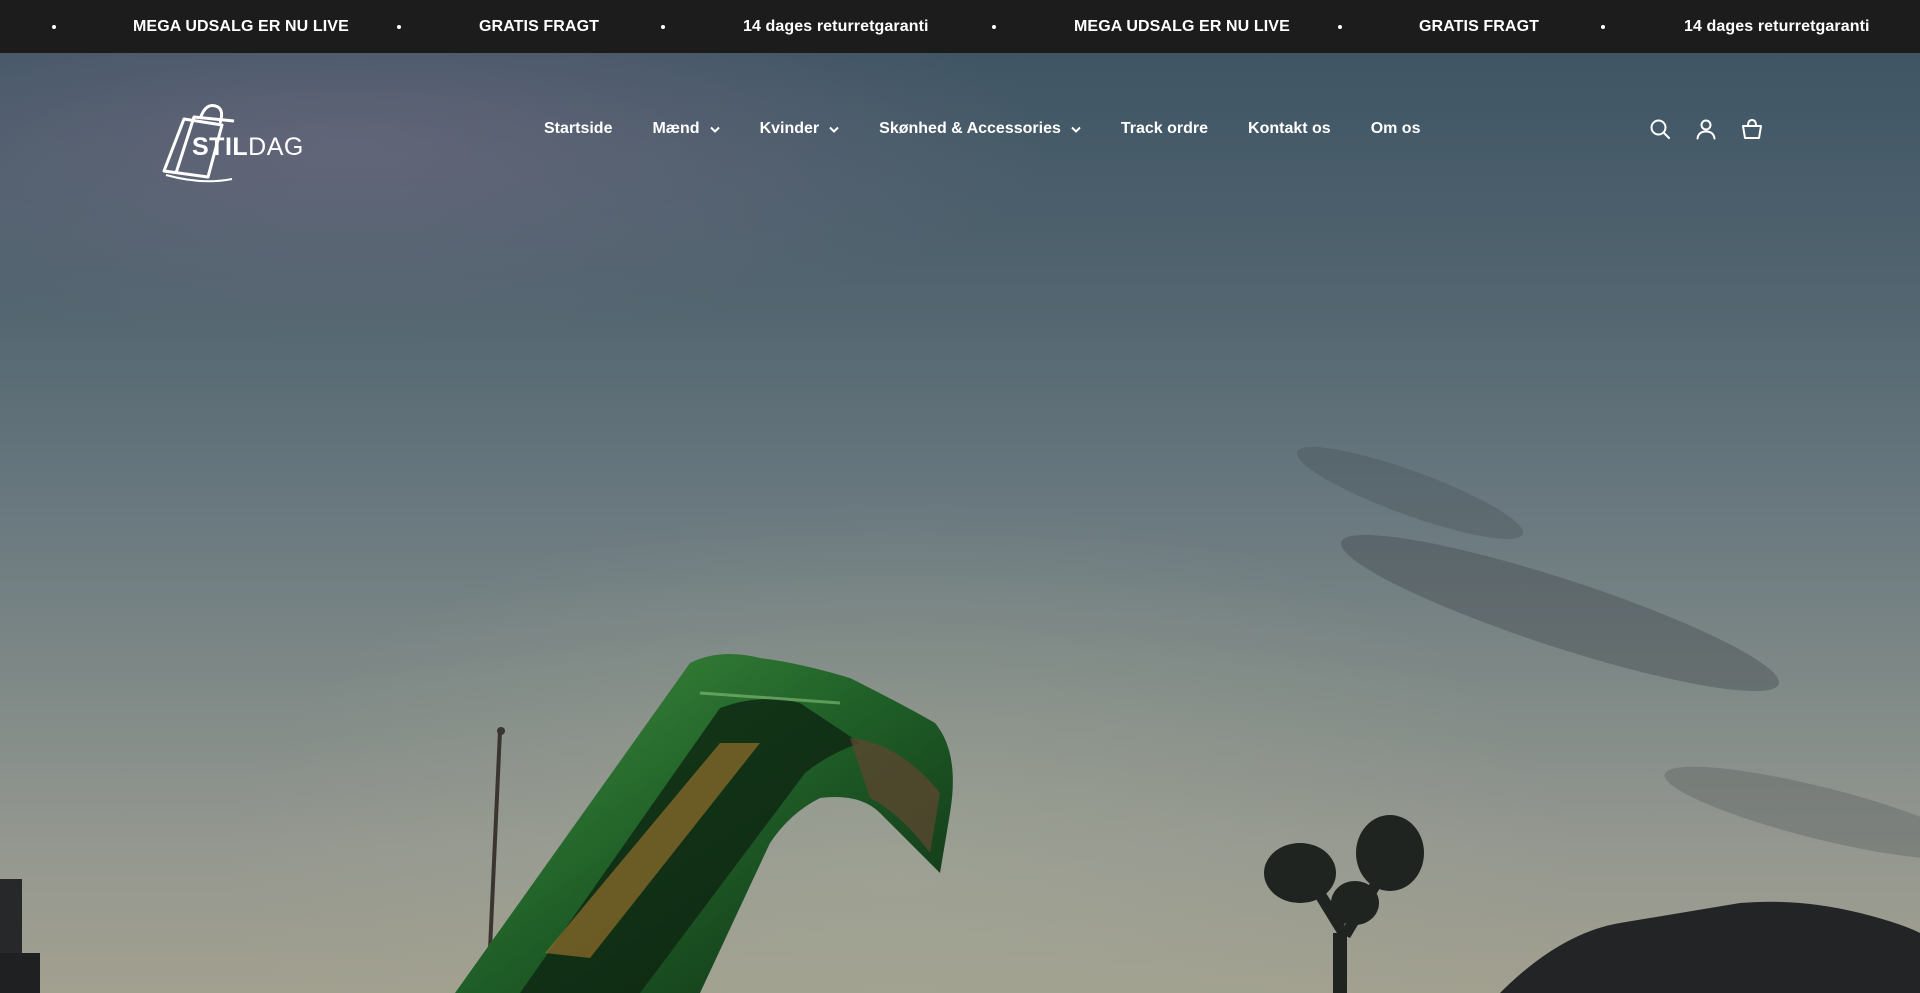 The width and height of the screenshot is (1920, 993). I want to click on account-icon, so click(1706, 129).